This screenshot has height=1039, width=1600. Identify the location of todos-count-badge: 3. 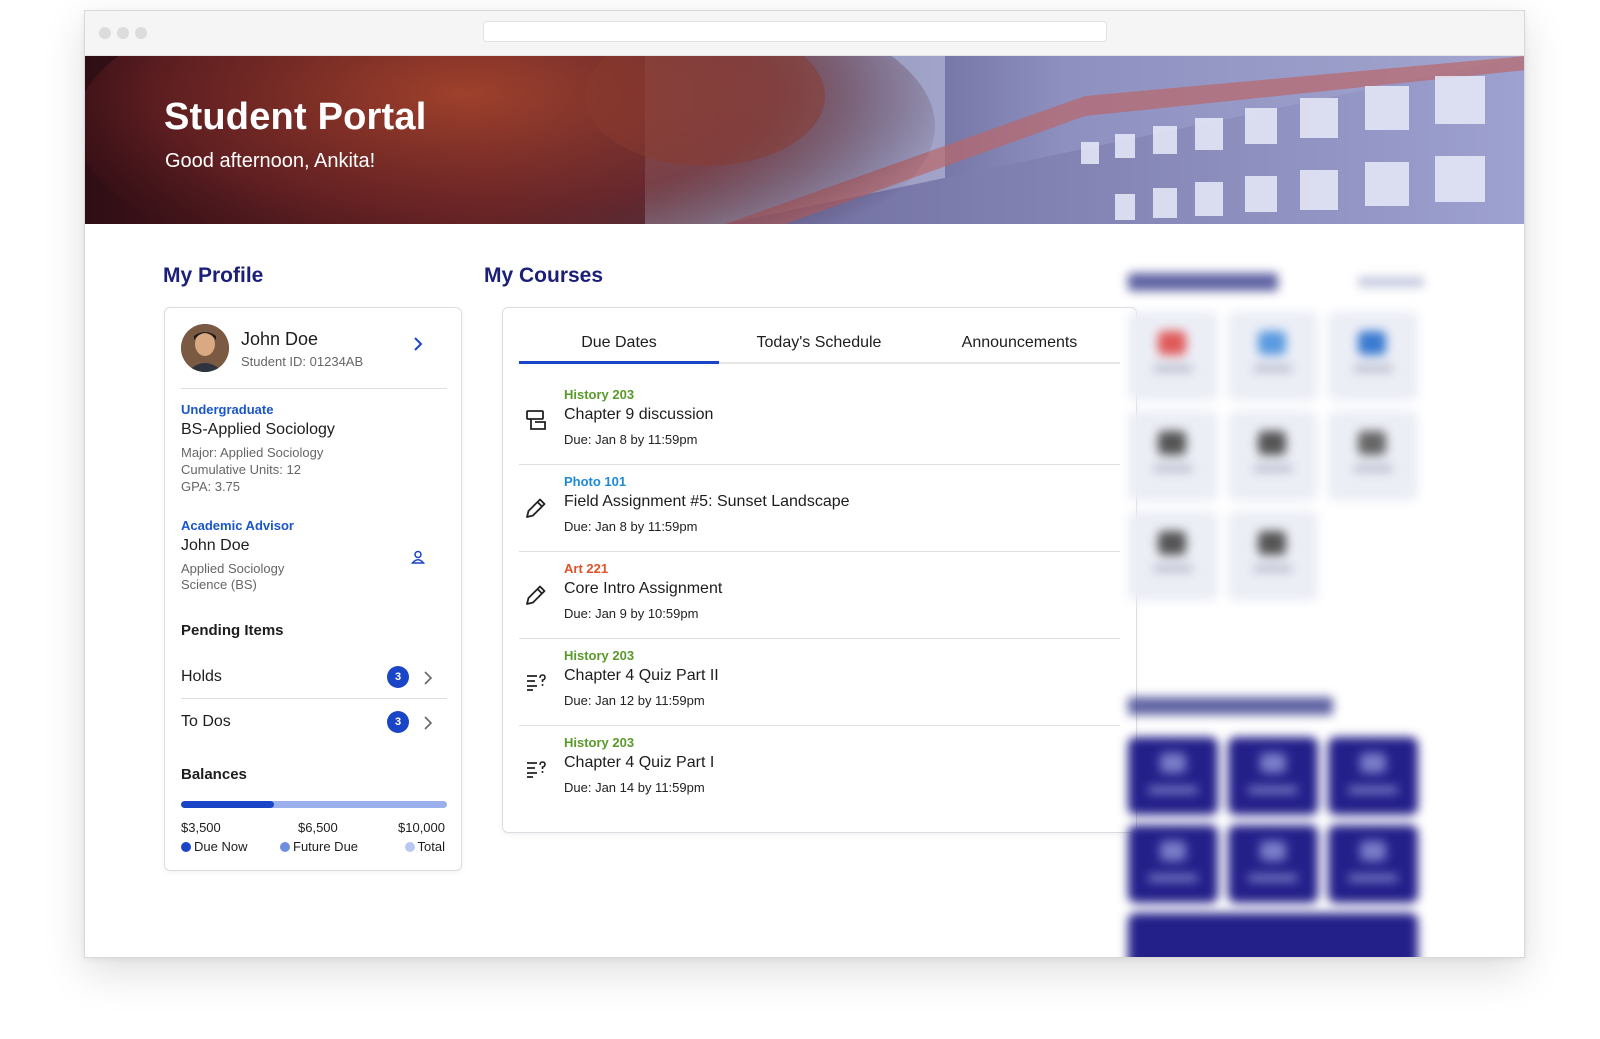
(398, 722).